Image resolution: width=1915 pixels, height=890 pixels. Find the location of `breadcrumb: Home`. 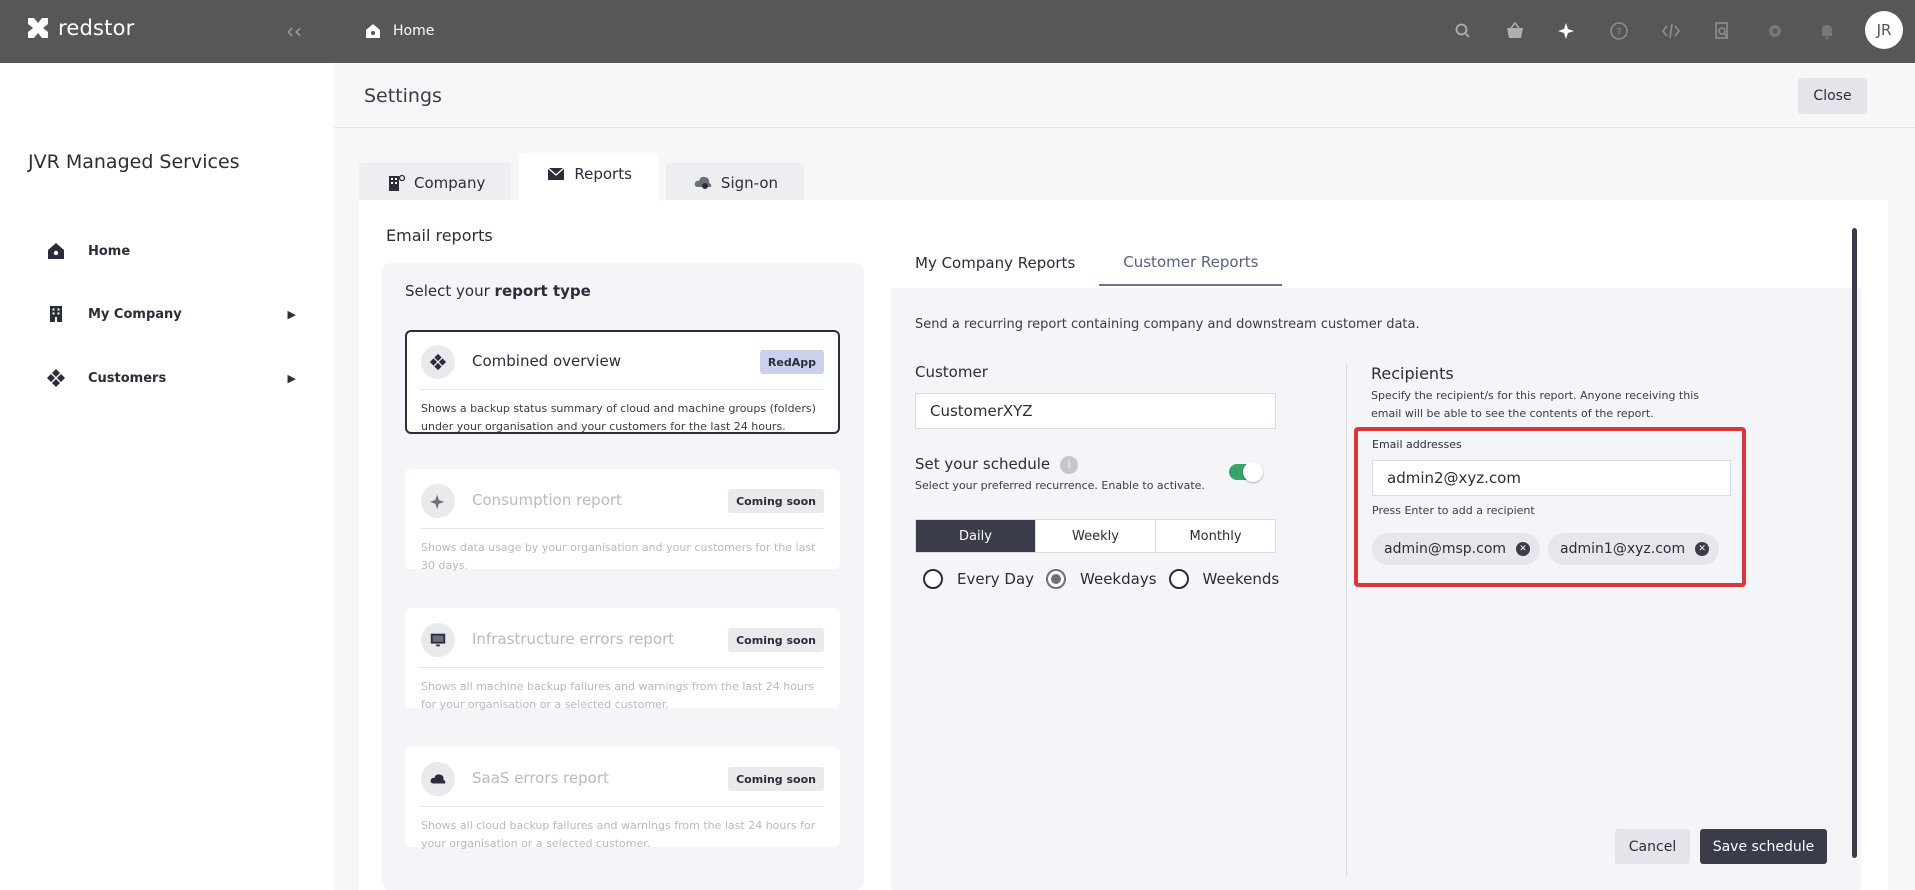

breadcrumb: Home is located at coordinates (398, 31).